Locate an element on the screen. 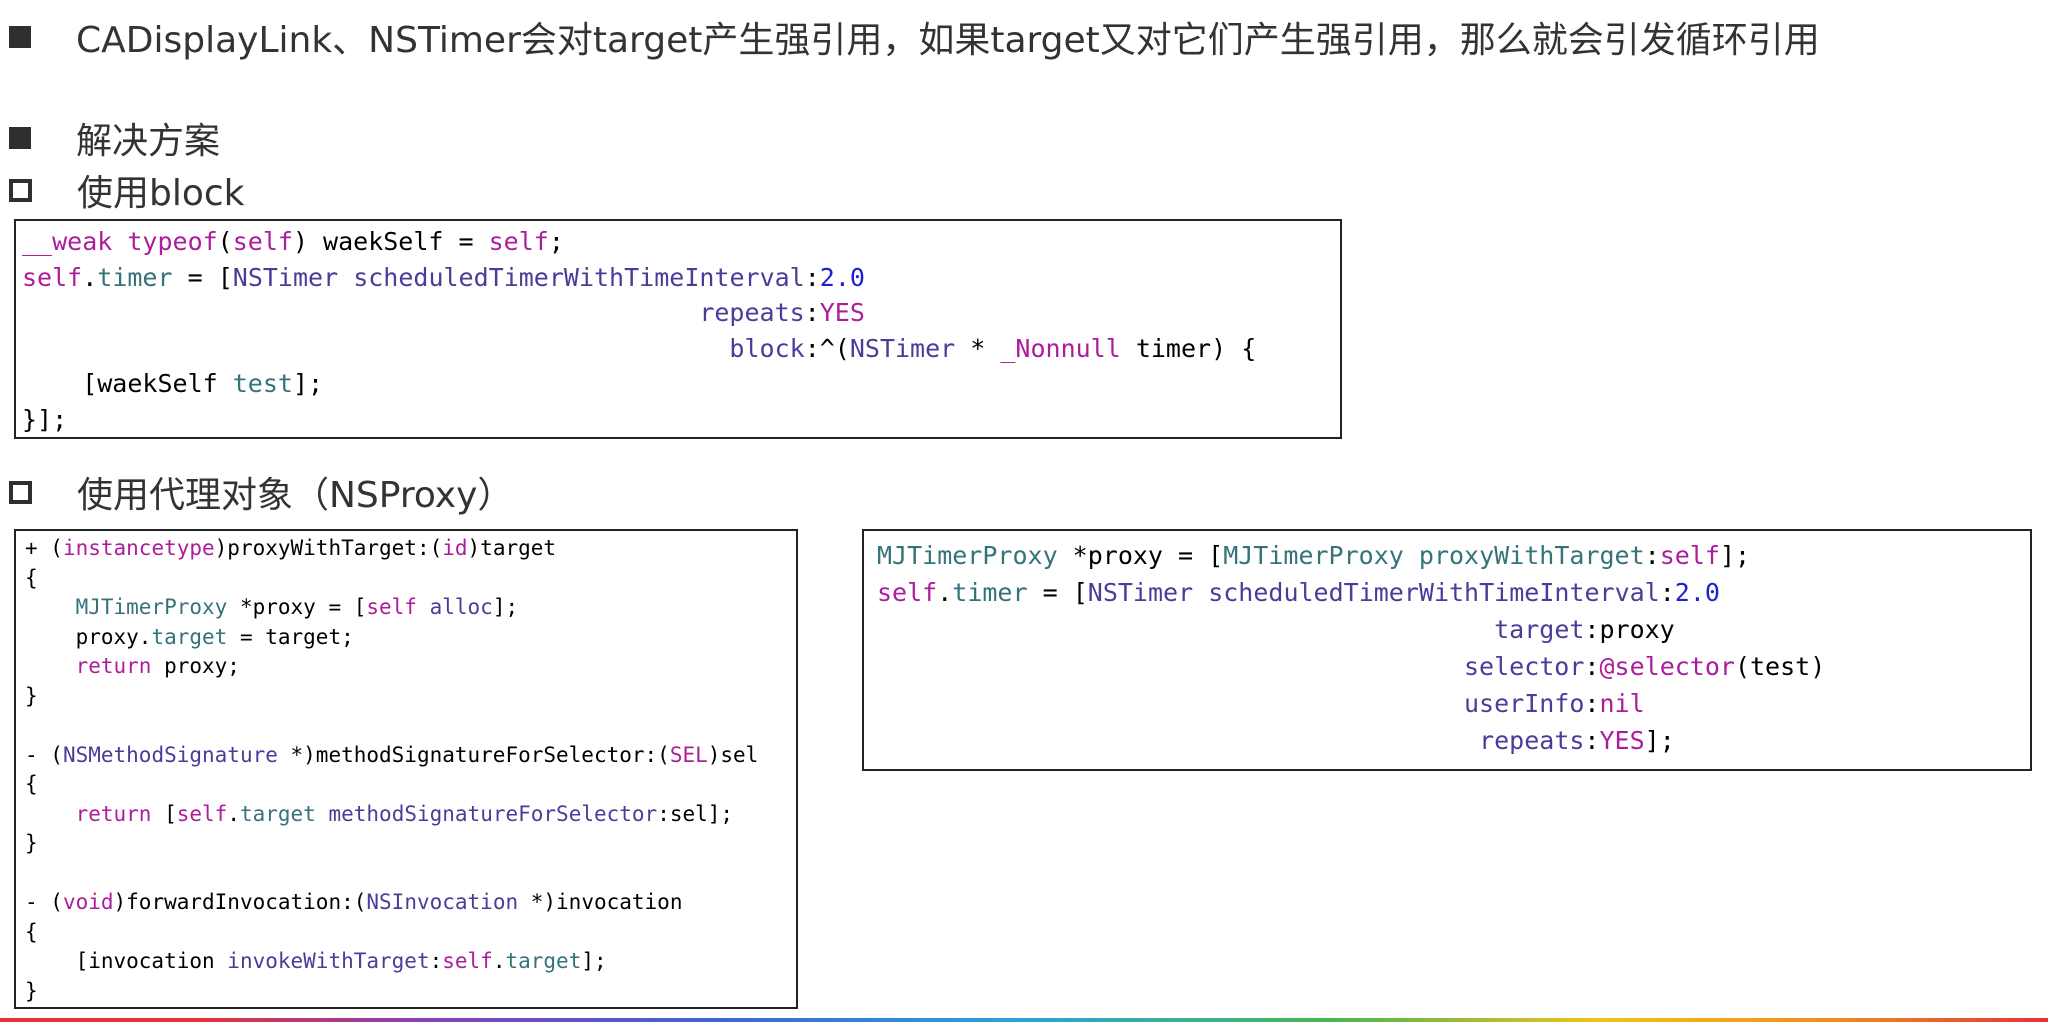 This screenshot has width=2048, height=1022. code-token: = target; is located at coordinates (290, 636).